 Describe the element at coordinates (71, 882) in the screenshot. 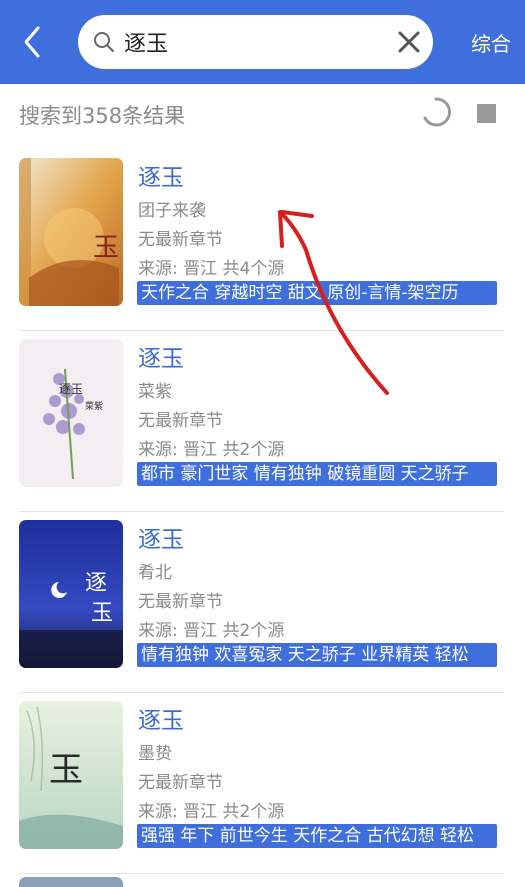

I see `book-cover` at that location.